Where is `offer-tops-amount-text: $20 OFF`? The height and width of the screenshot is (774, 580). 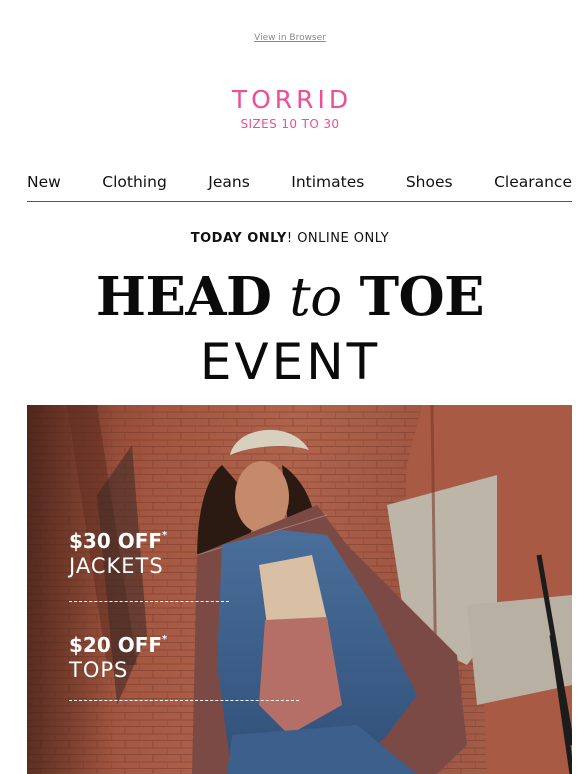
offer-tops-amount-text: $20 OFF is located at coordinates (116, 645).